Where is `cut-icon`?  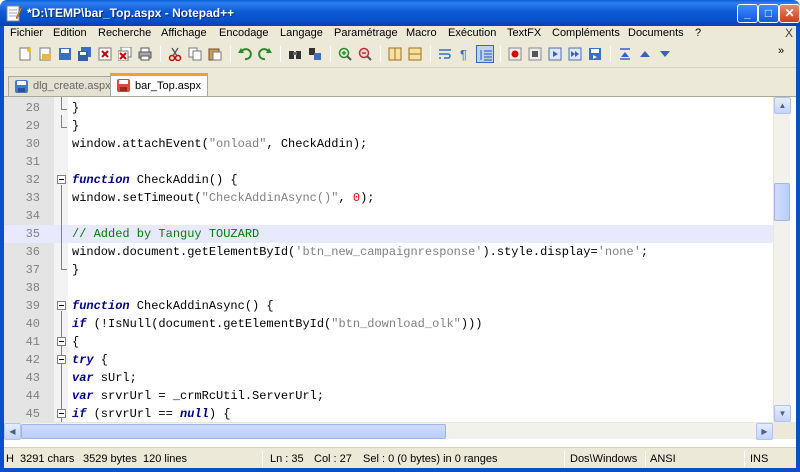
cut-icon is located at coordinates (175, 54).